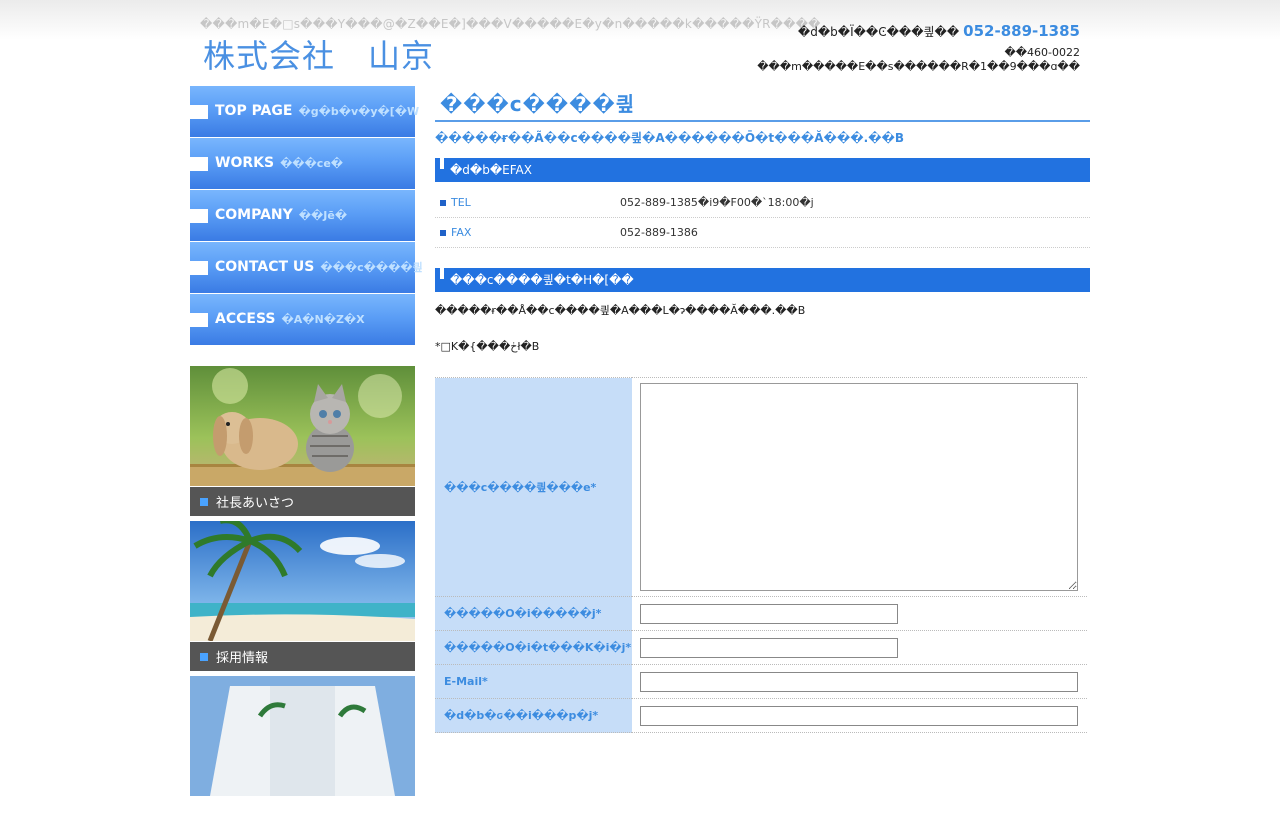 The width and height of the screenshot is (1280, 826). Describe the element at coordinates (534, 681) in the screenshot. I see `field-label-email: E-Mail*` at that location.